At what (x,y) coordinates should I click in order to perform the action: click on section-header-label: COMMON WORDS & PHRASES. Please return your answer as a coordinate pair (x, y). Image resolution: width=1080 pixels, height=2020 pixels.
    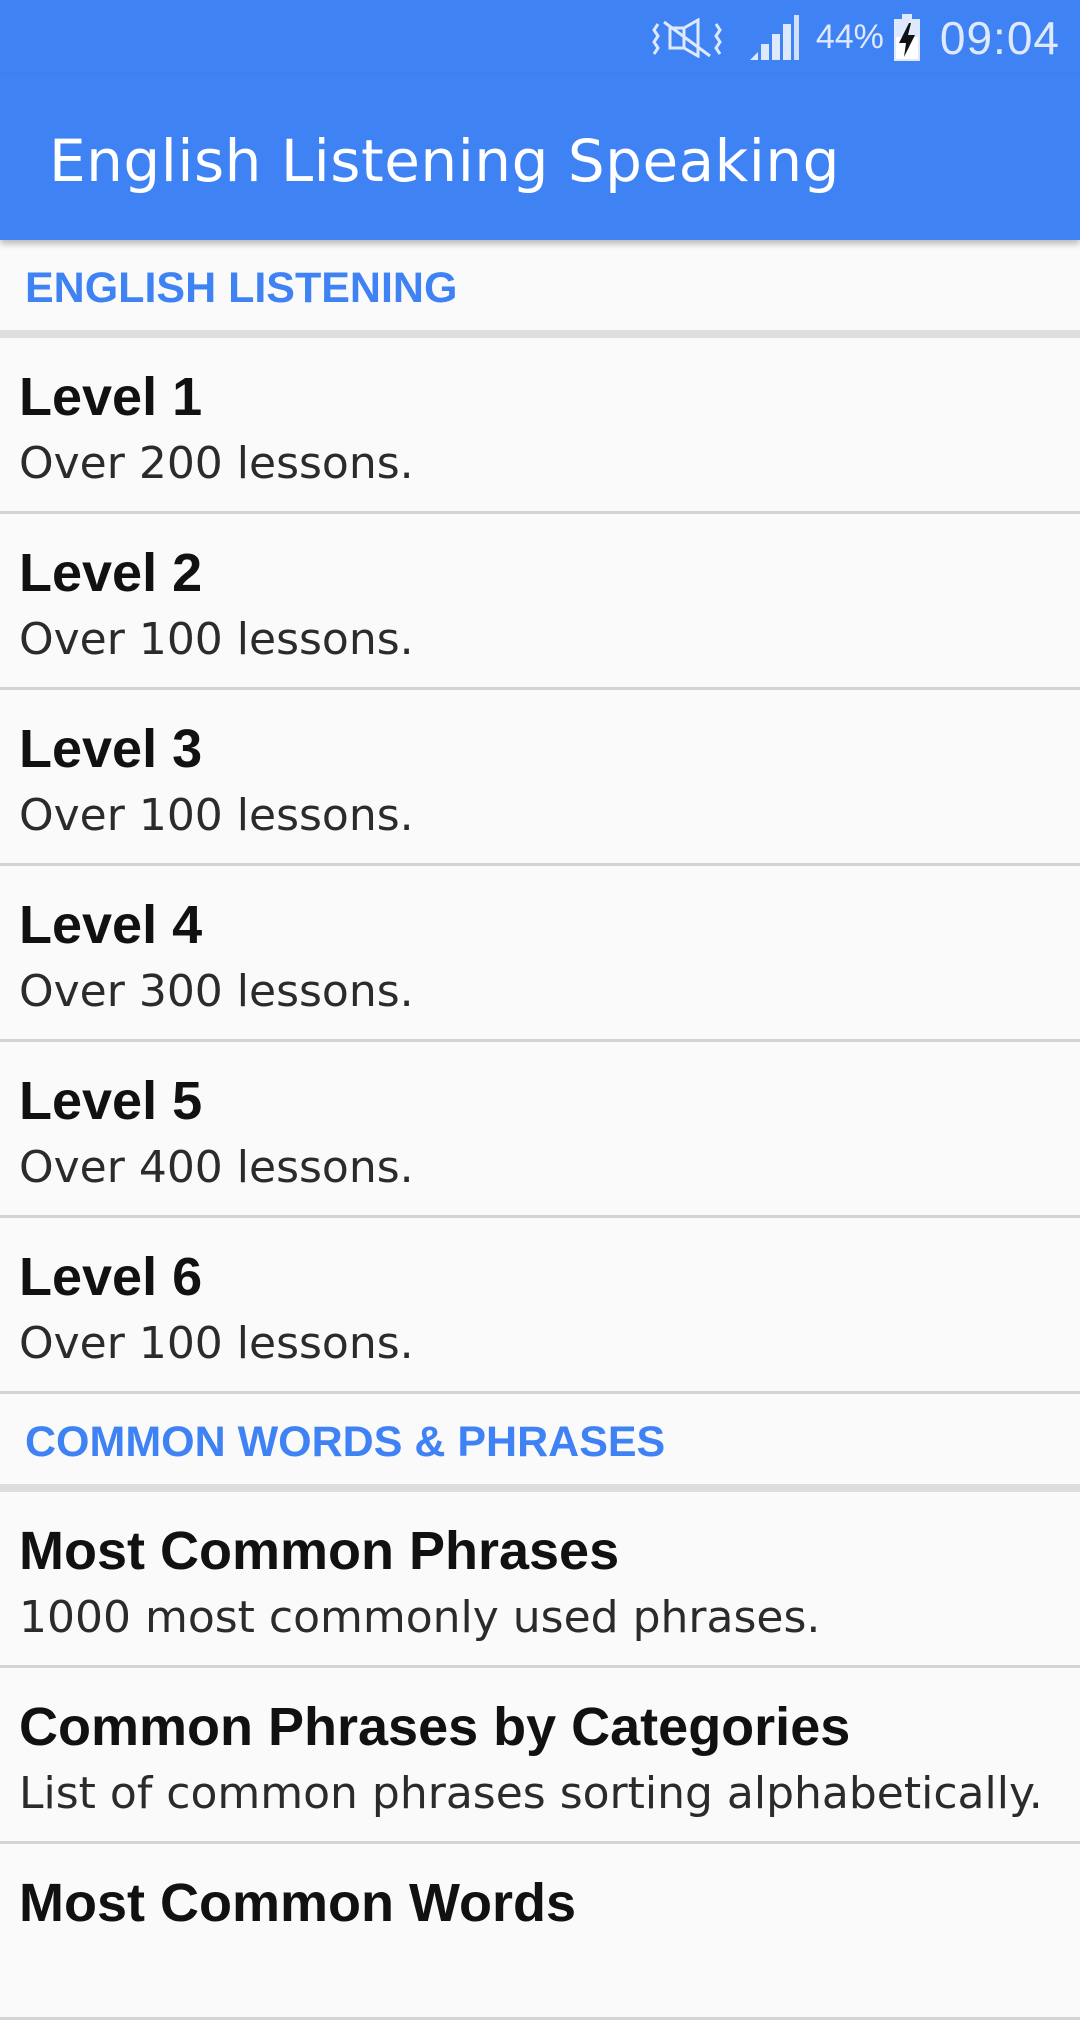
    Looking at the image, I should click on (345, 1442).